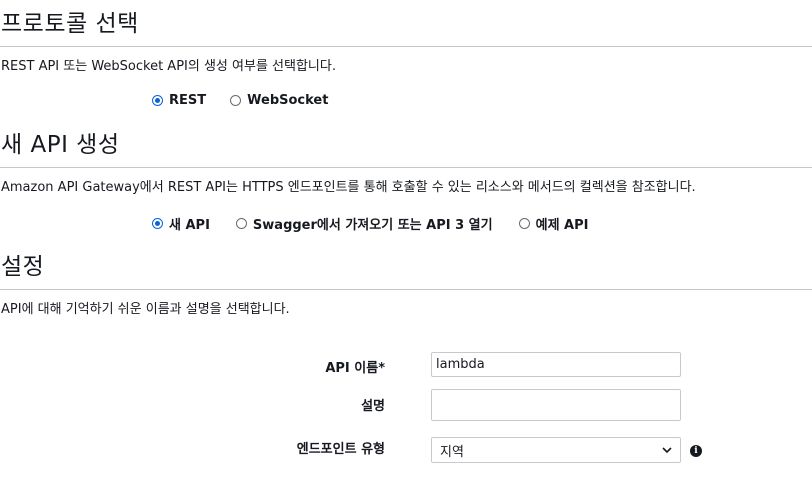 The width and height of the screenshot is (812, 503). I want to click on new-api-radio-group: 새 API Swagger에서 가져오기 또는 API 3 열기 예제 API, so click(370, 223).